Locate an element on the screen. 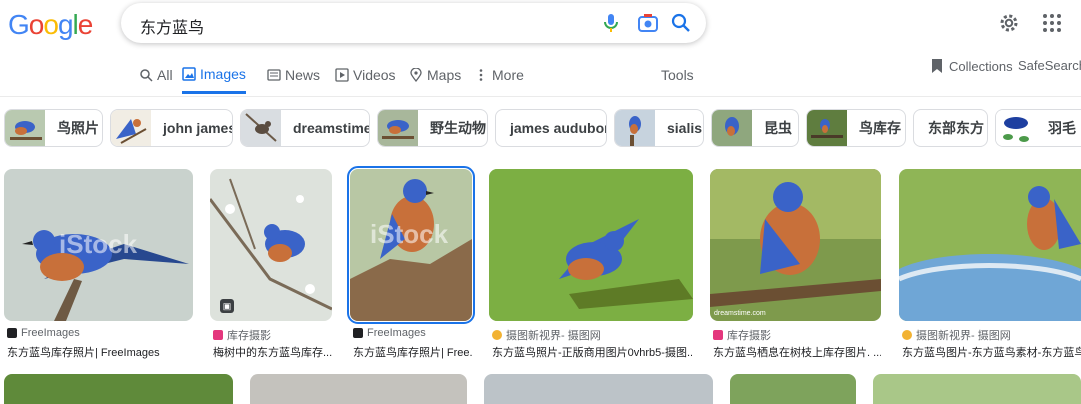 The width and height of the screenshot is (1081, 404). result-image: dreamstime.com is located at coordinates (795, 245).